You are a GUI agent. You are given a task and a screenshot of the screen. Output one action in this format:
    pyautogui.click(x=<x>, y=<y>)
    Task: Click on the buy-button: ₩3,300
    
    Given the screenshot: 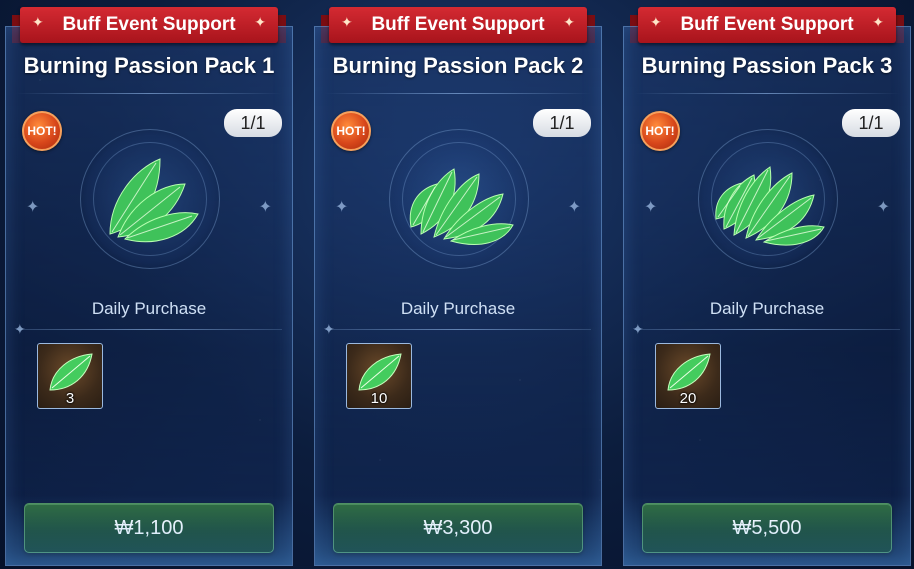 What is the action you would take?
    pyautogui.click(x=458, y=528)
    